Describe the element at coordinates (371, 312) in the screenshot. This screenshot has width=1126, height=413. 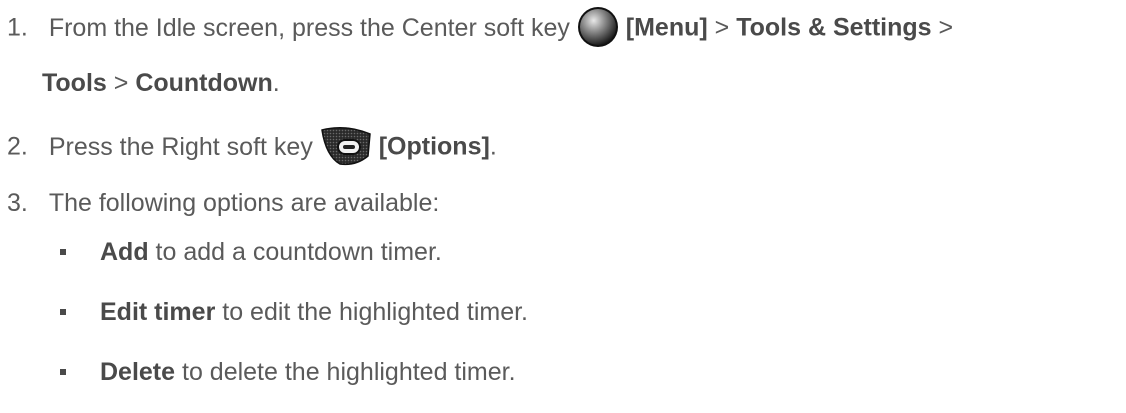
I see `option-description: to edit the highlighted timer.` at that location.